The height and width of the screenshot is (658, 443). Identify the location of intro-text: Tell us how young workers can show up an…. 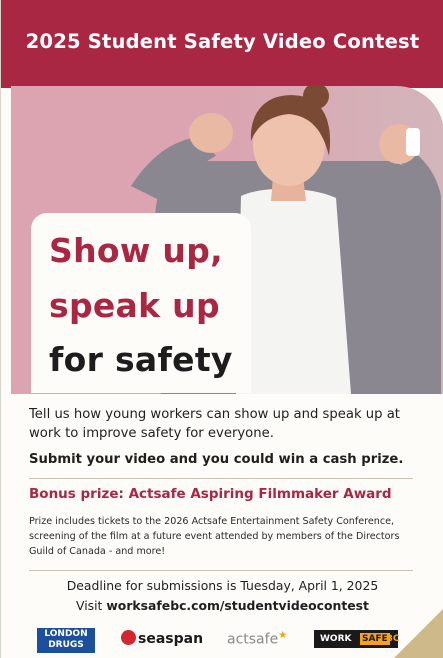
(214, 424).